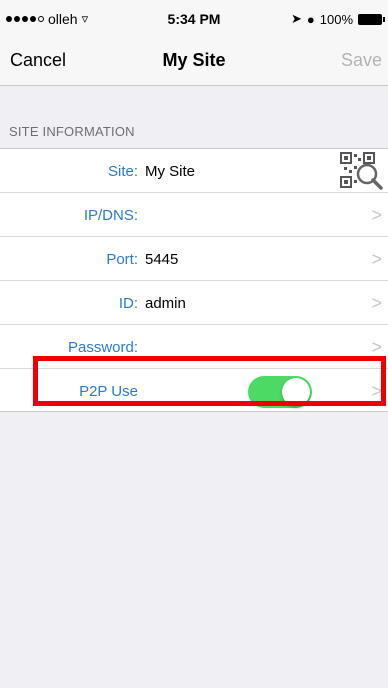 This screenshot has height=688, width=388. Describe the element at coordinates (122, 171) in the screenshot. I see `site-label: Site:` at that location.